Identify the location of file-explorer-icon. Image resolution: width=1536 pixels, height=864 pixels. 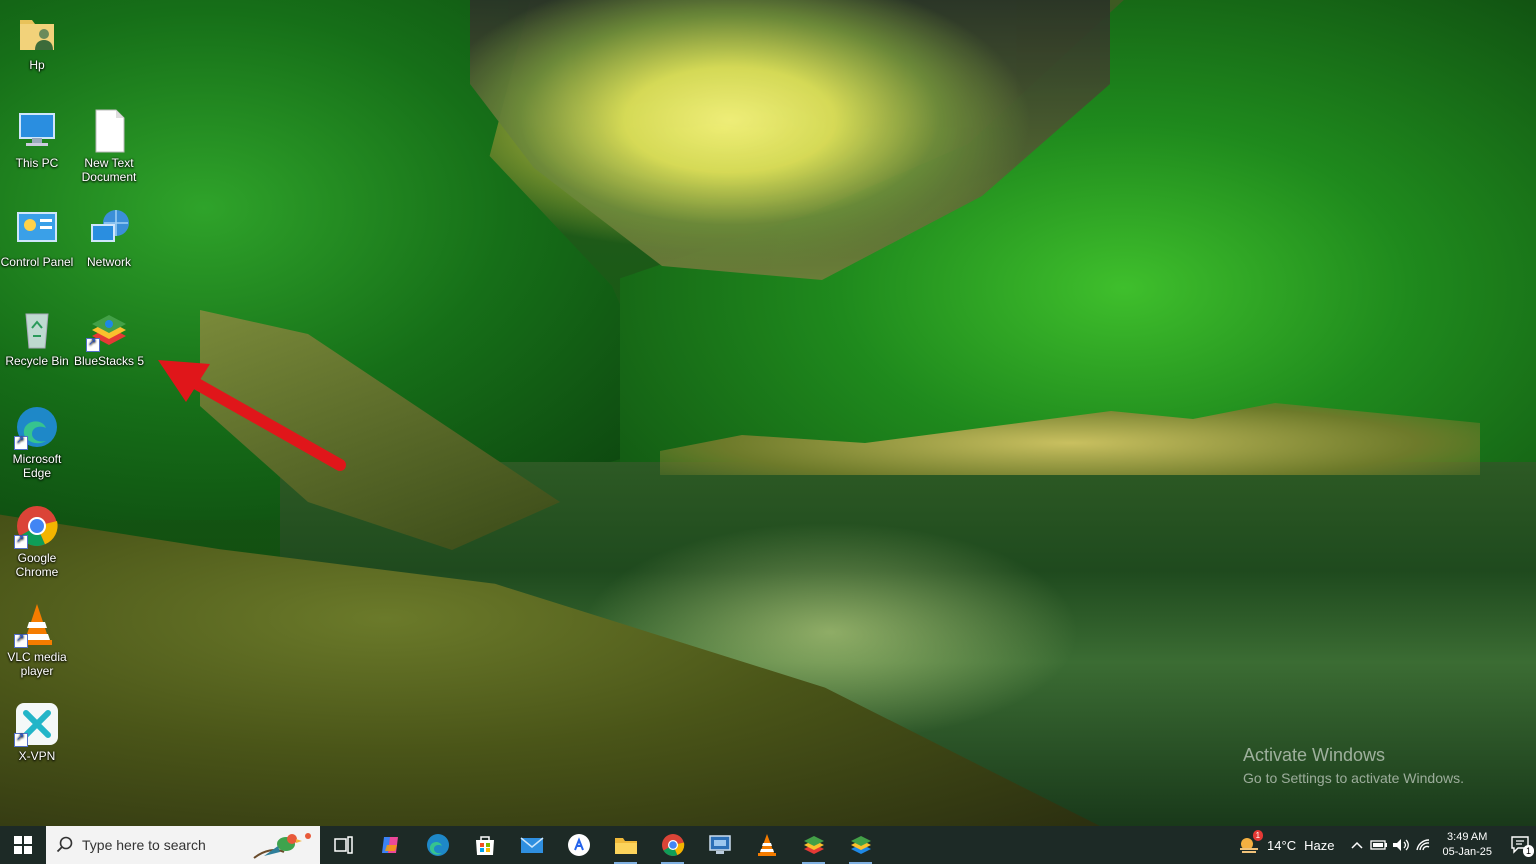
(625, 846).